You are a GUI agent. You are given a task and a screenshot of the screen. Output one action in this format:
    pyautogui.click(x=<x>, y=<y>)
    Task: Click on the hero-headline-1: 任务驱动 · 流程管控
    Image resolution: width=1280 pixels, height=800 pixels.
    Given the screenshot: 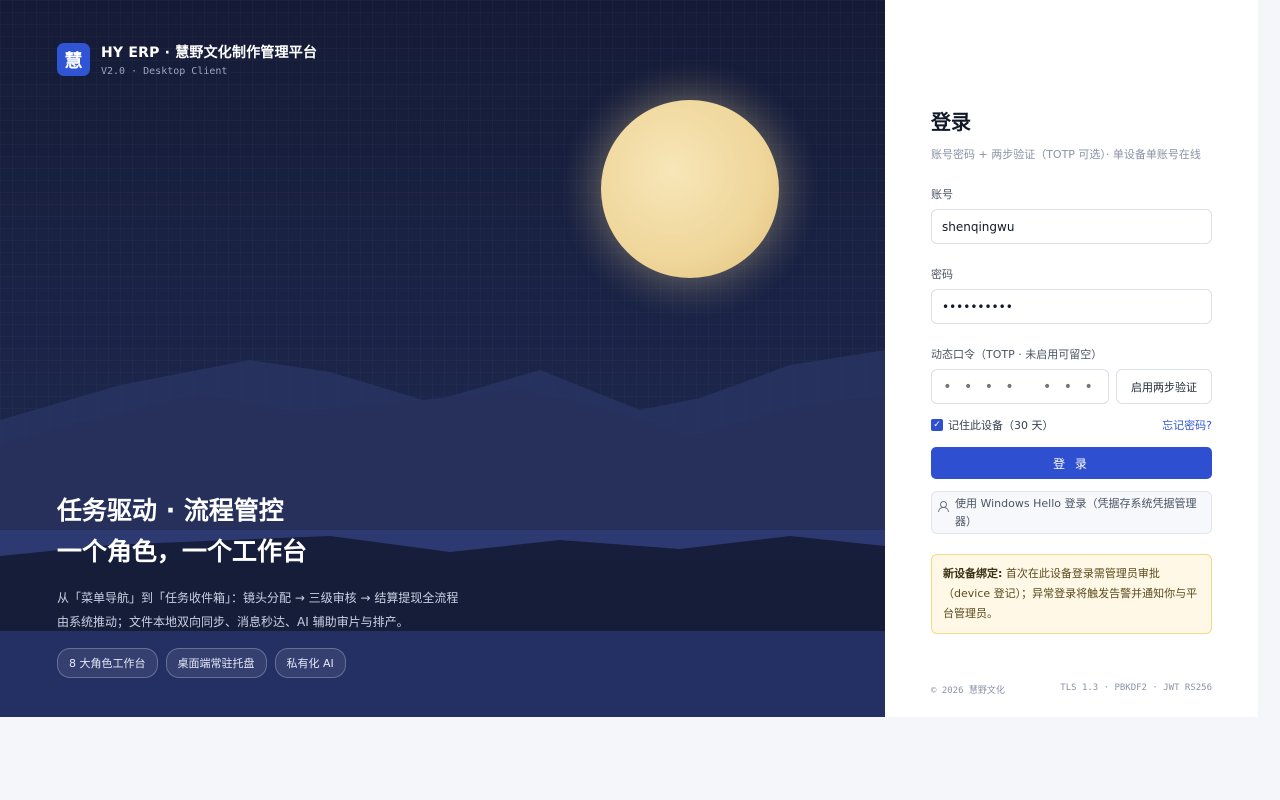 What is the action you would take?
    pyautogui.click(x=170, y=510)
    